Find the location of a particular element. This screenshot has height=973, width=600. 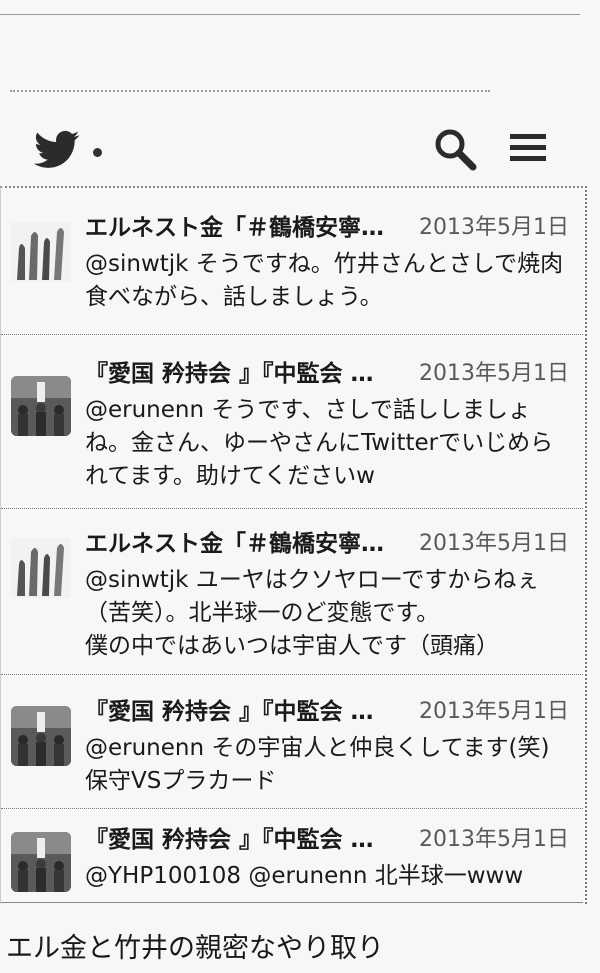

status-dot is located at coordinates (97, 152).